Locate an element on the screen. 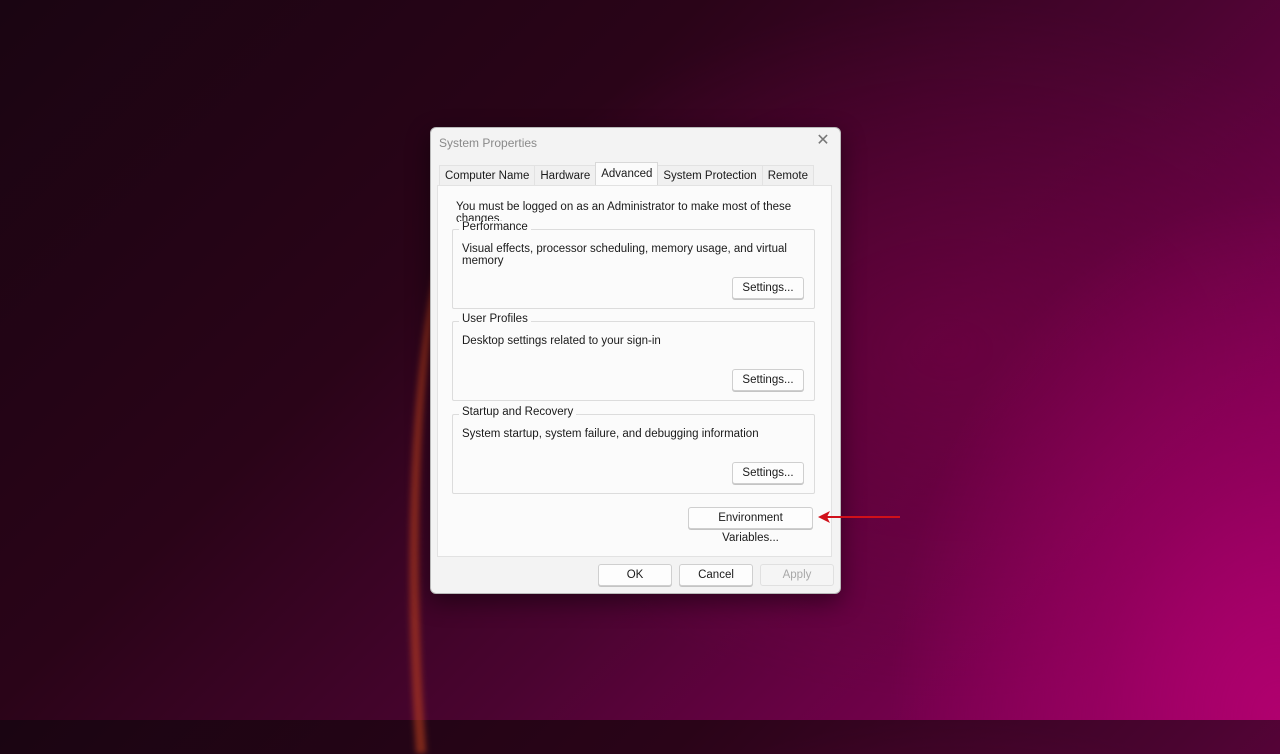  tab-computer-name: Computer Name is located at coordinates (487, 175).